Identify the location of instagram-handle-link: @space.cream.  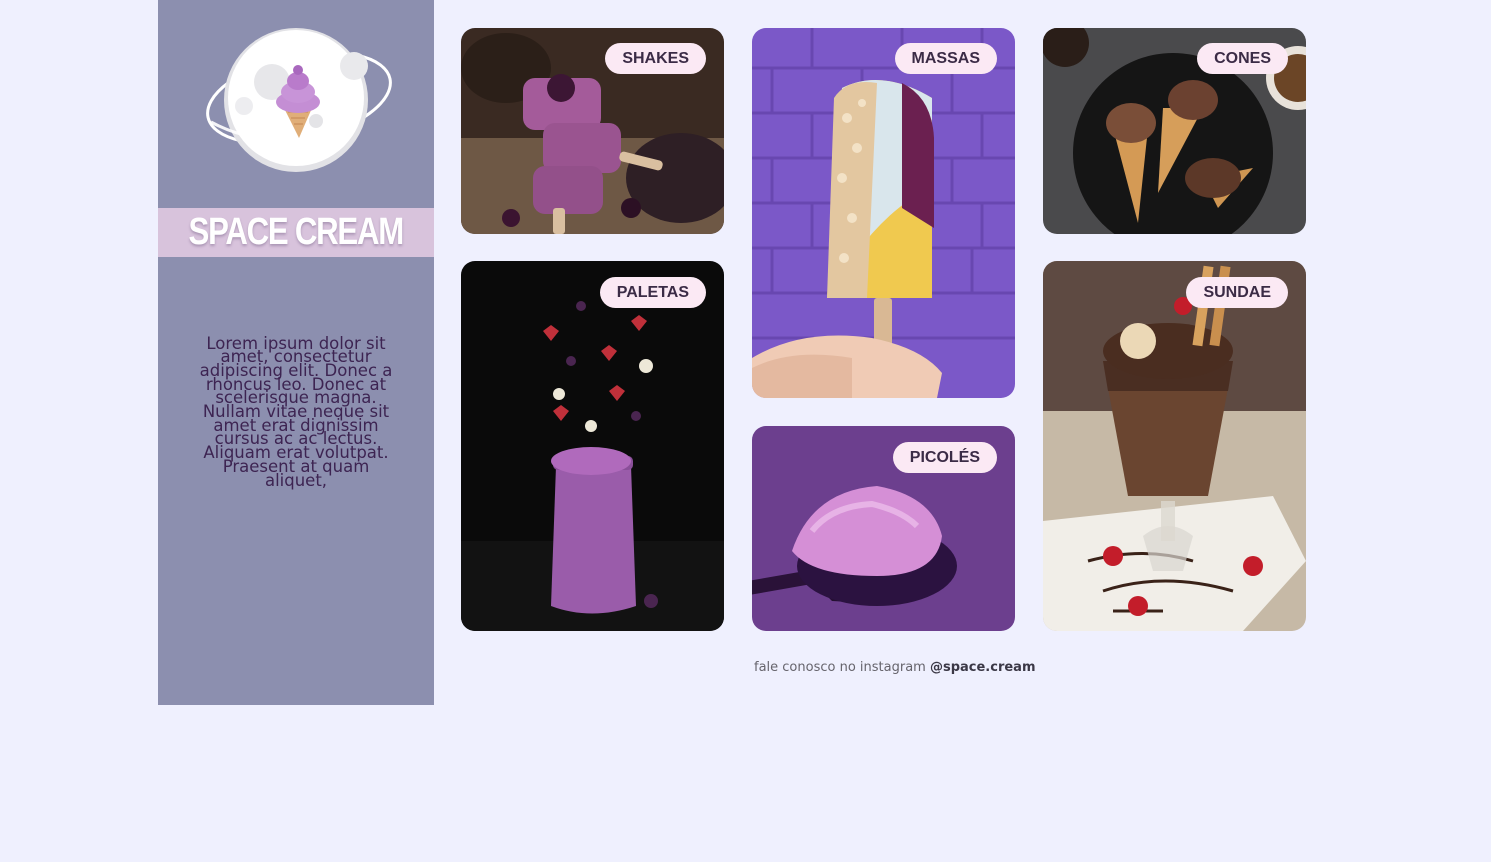
(983, 667).